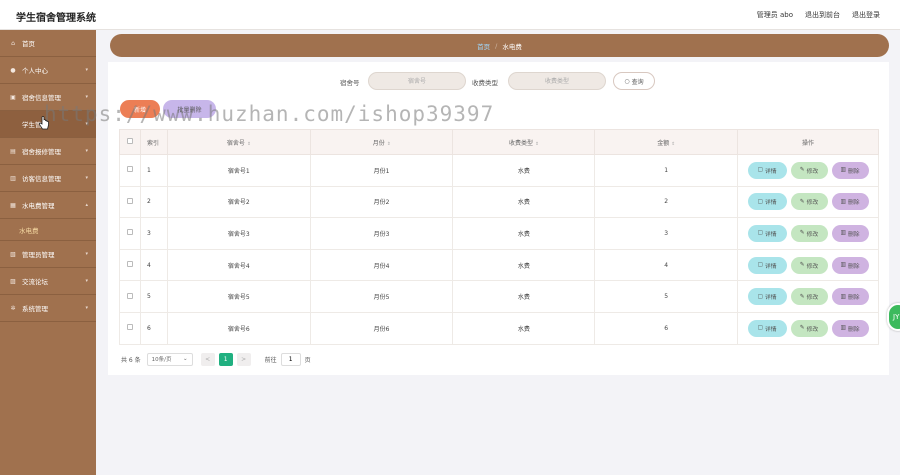 The height and width of the screenshot is (475, 900). Describe the element at coordinates (634, 81) in the screenshot. I see `query-button: ○ 查询` at that location.